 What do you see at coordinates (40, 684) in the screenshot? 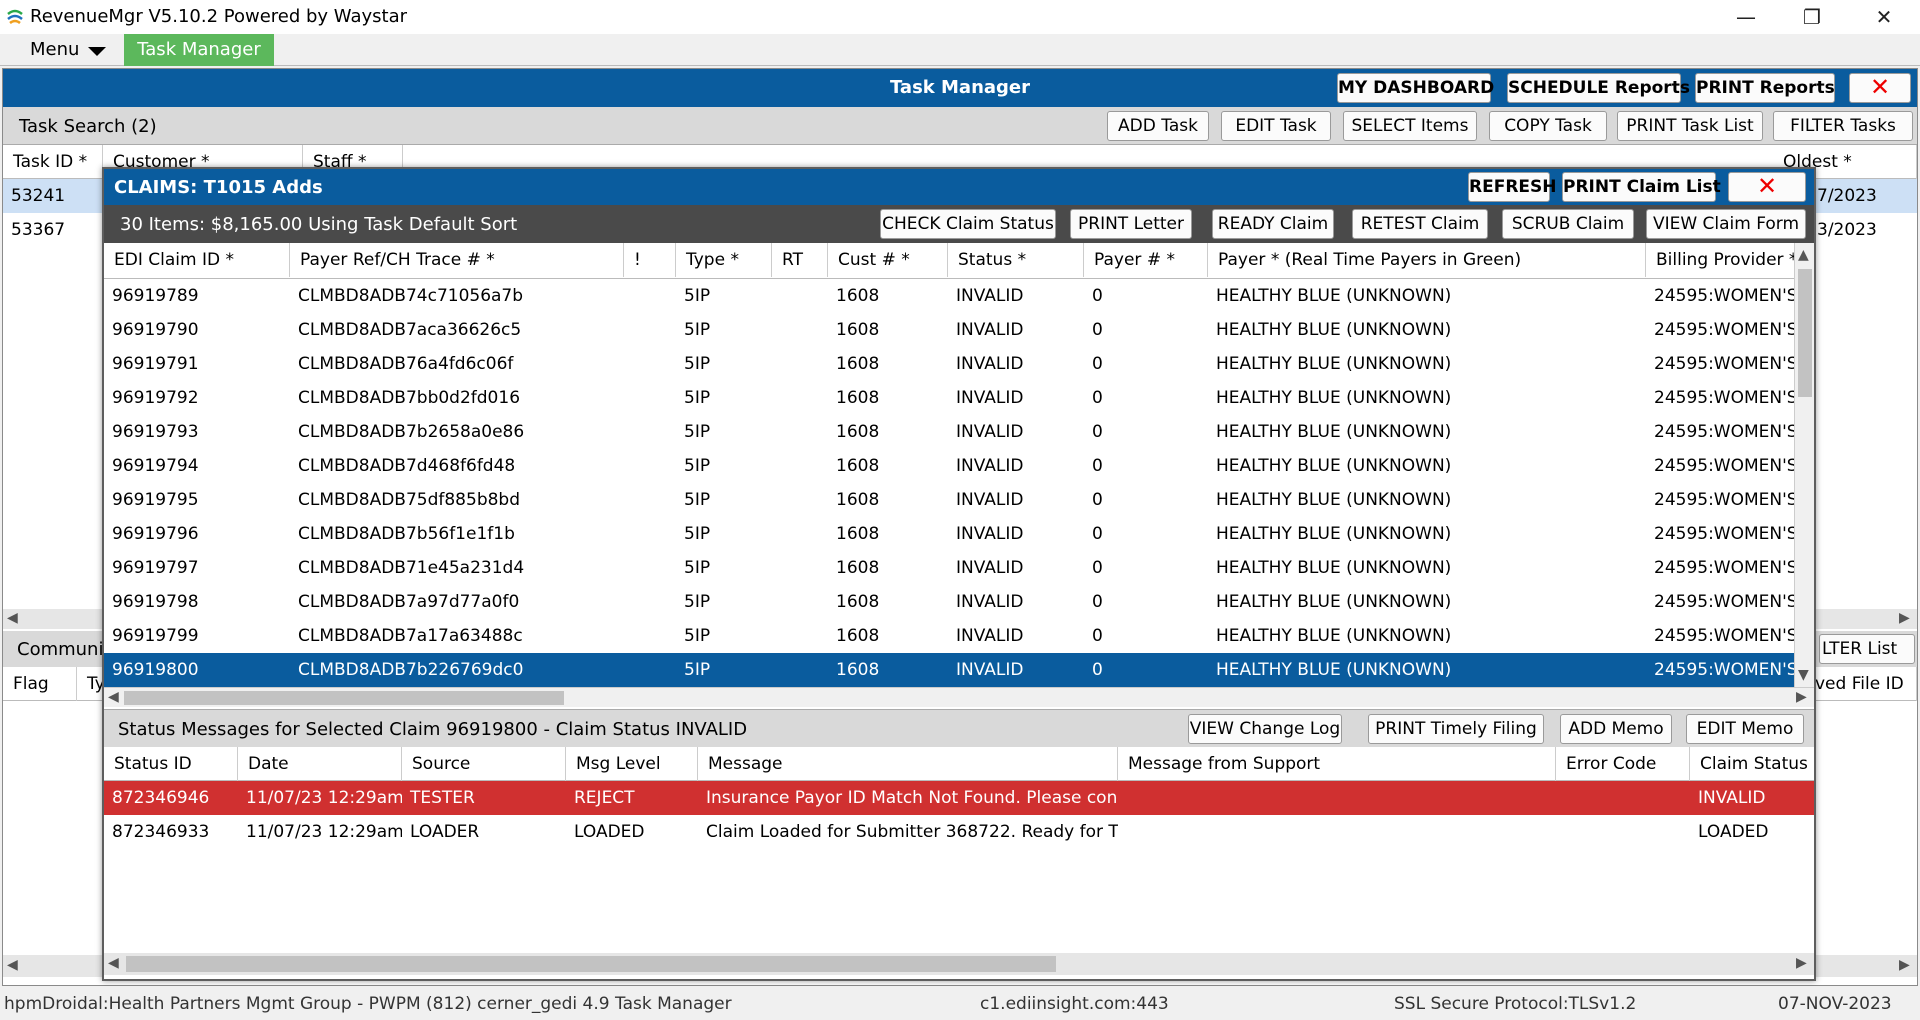
I see `column-header: Flag` at bounding box center [40, 684].